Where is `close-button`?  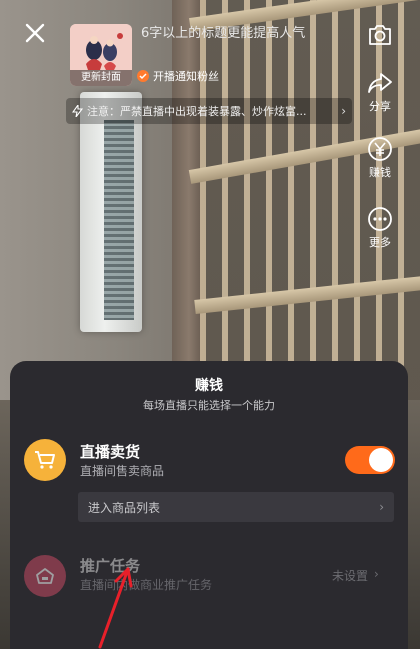 close-button is located at coordinates (35, 33).